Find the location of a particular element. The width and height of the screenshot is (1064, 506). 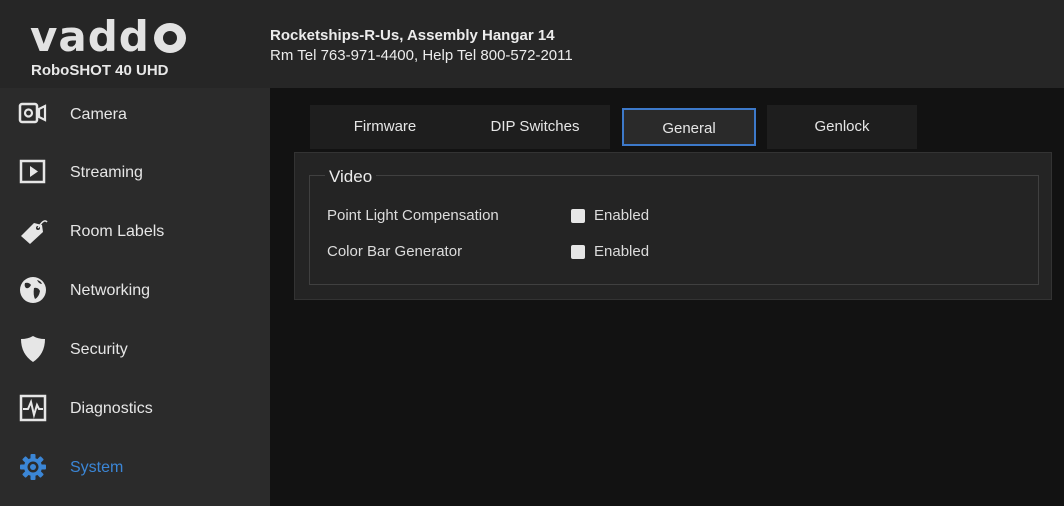

pulse-icon is located at coordinates (33, 408).